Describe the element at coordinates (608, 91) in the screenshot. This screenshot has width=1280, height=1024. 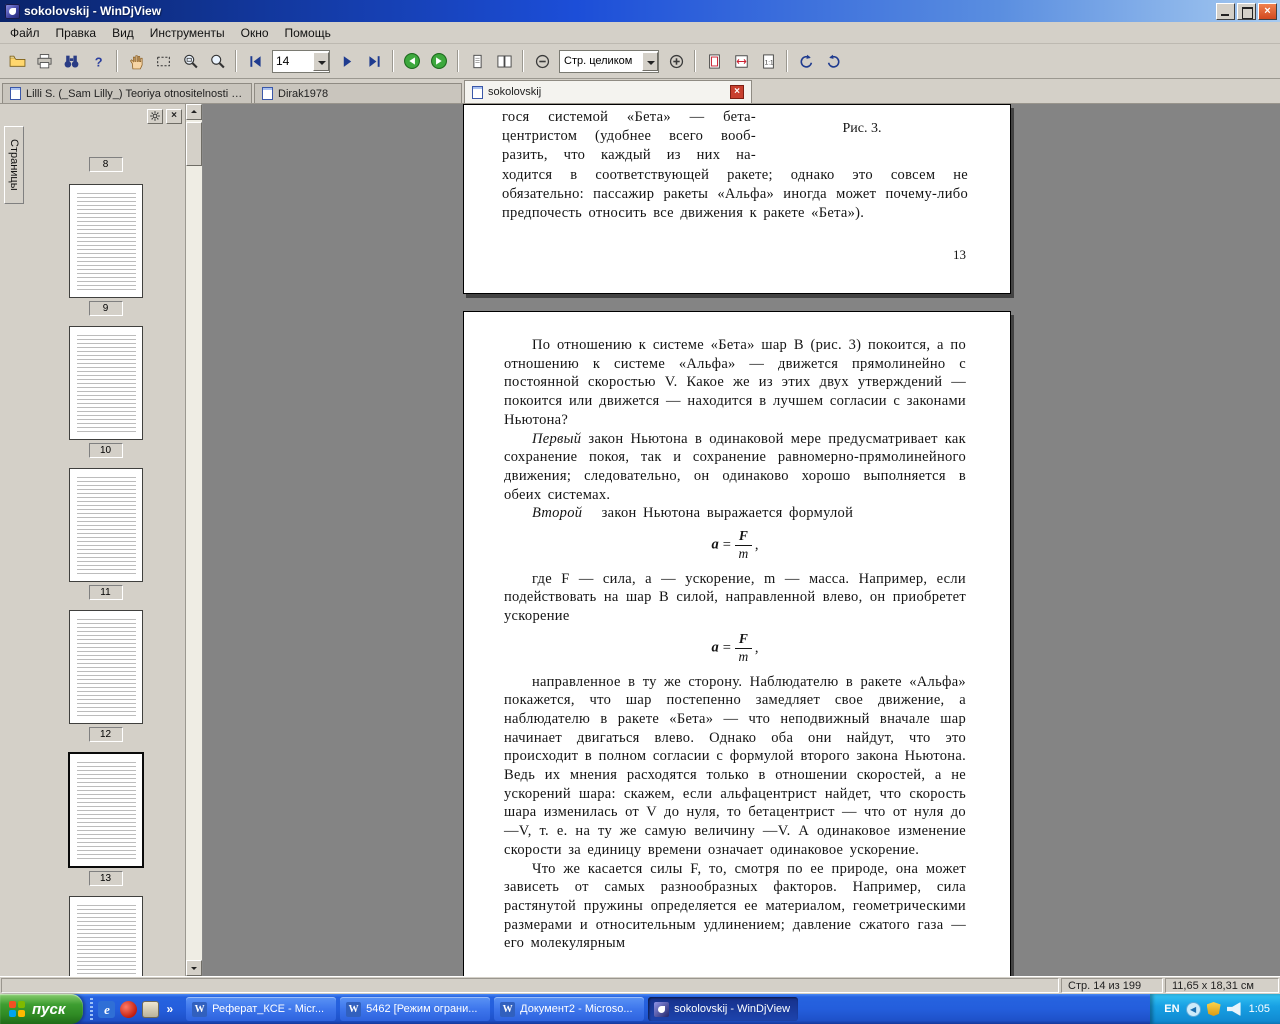
I see `tab-sokolovskij: sokolovskij` at that location.